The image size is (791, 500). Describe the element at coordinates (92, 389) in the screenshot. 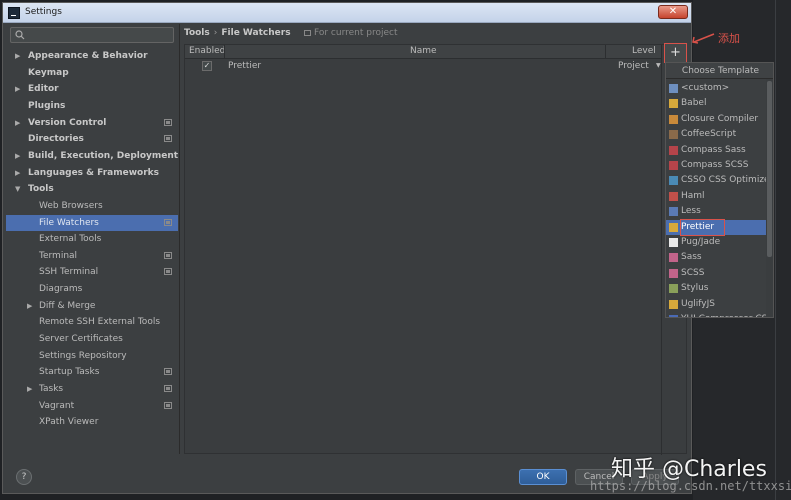

I see `sidebar-item: ▶ Tasks` at that location.